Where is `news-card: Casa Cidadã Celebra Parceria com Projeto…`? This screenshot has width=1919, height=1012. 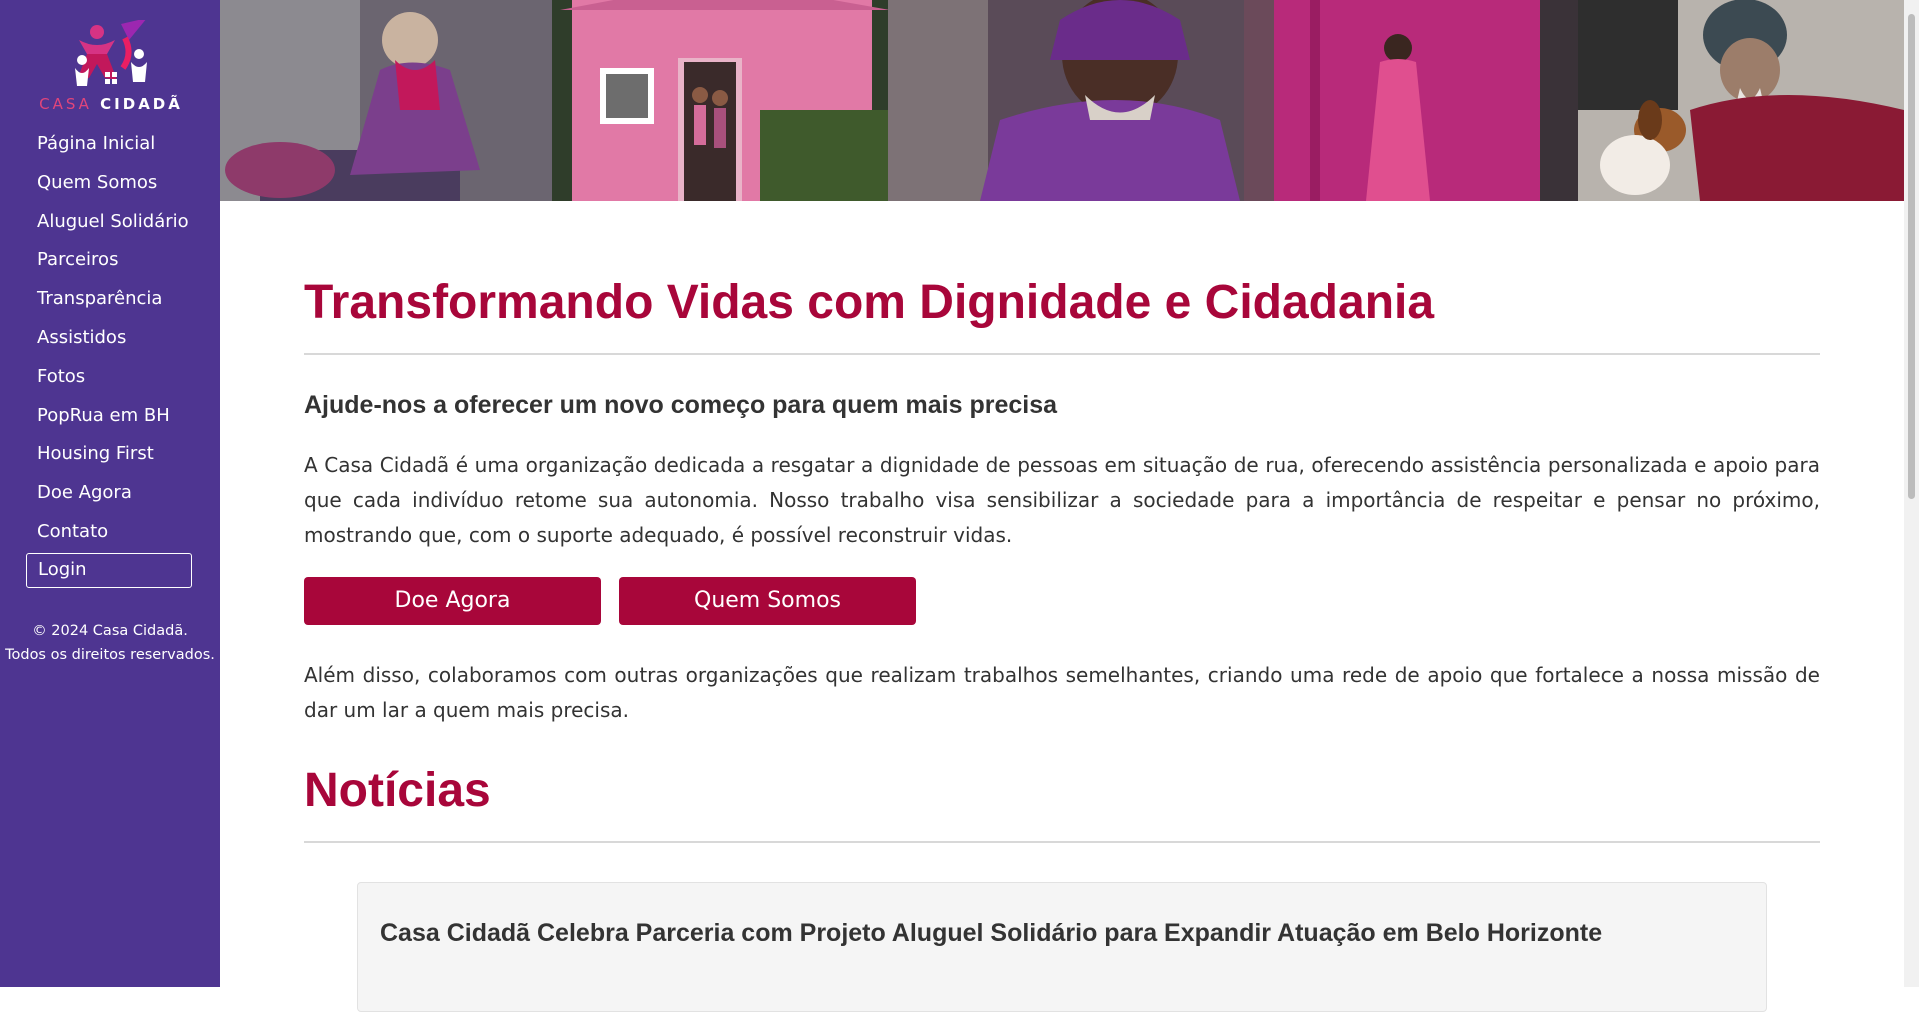 news-card: Casa Cidadã Celebra Parceria com Projeto… is located at coordinates (1062, 947).